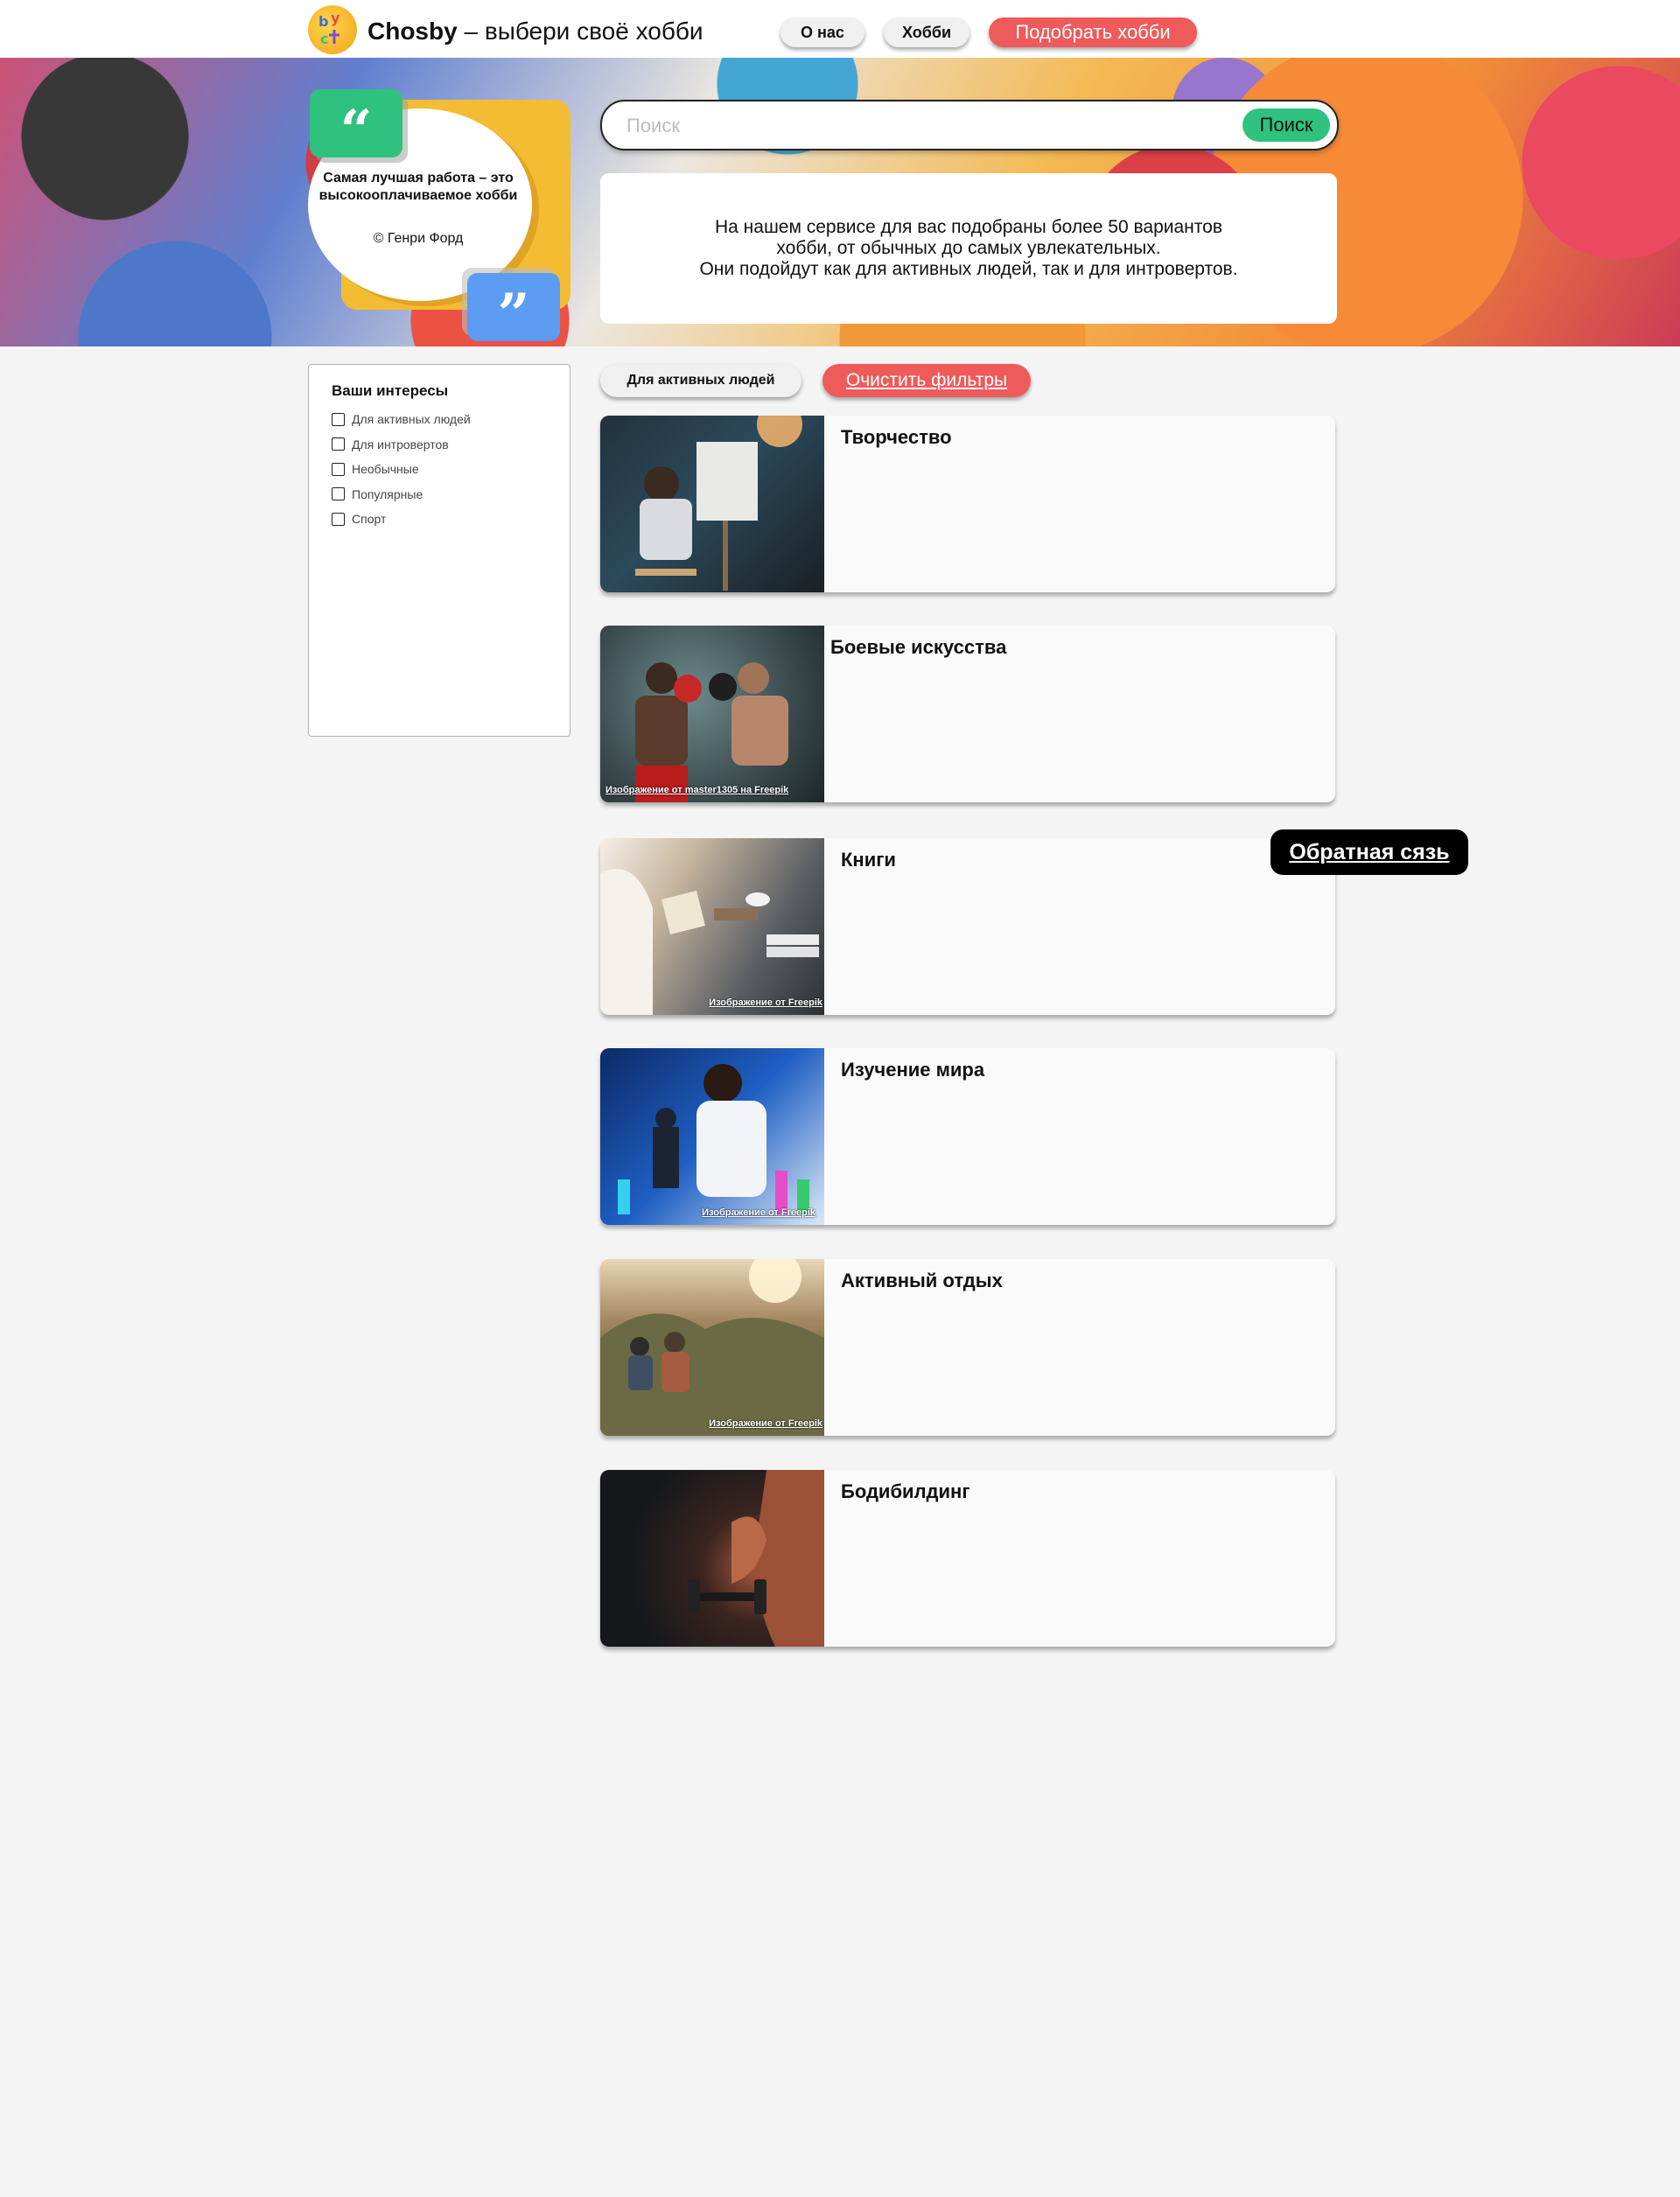 The width and height of the screenshot is (1680, 2197). Describe the element at coordinates (356, 127) in the screenshot. I see `open-quote-icon: “` at that location.